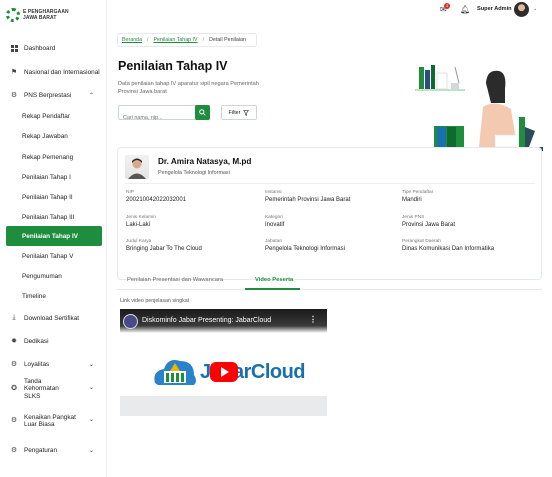  I want to click on top-bar: ✉ 3 🔔︎ Super Admin ⌄, so click(329, 11).